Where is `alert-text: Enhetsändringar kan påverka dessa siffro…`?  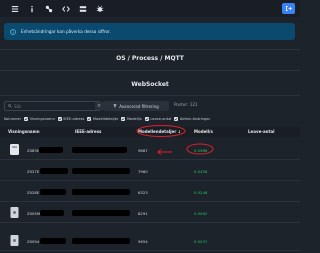 alert-text: Enhetsändringar kan påverka dessa siffro… is located at coordinates (66, 31).